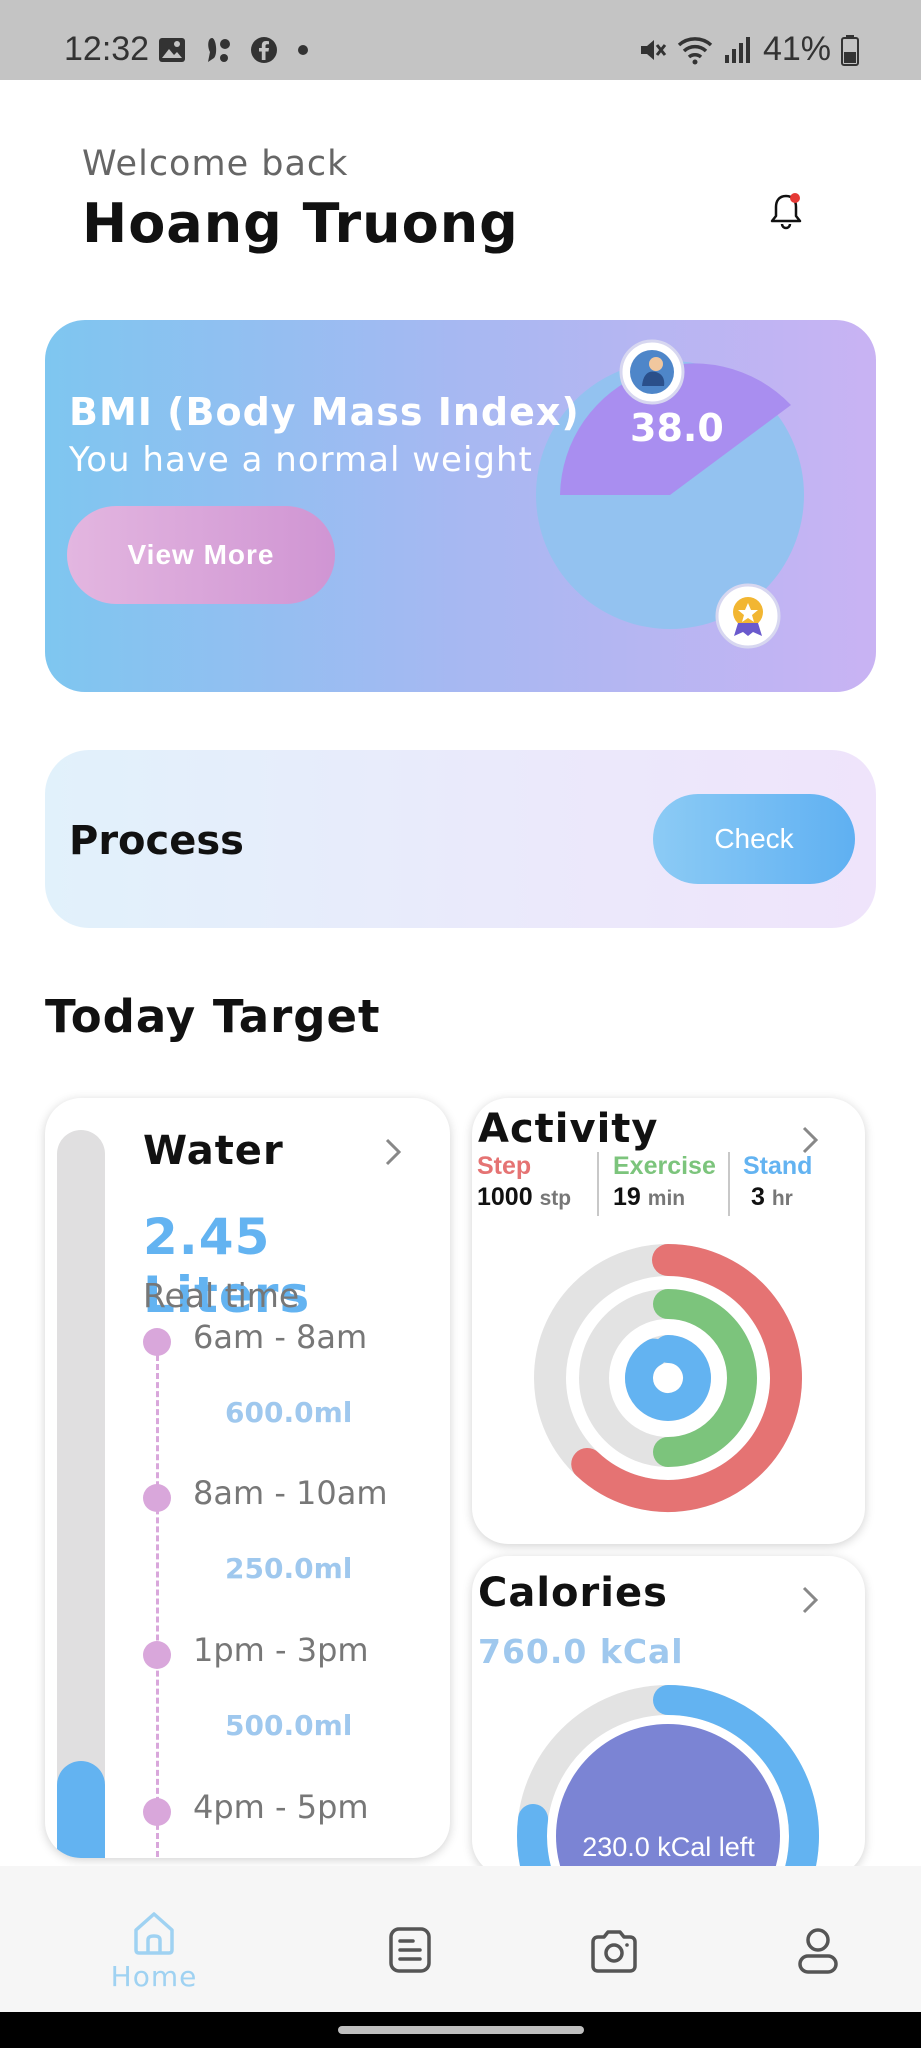  Describe the element at coordinates (664, 1166) in the screenshot. I see `stat-exercise-label: Exercise` at that location.